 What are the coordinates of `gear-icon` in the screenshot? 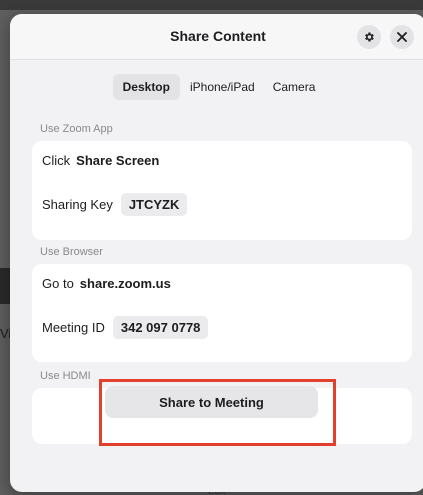 It's located at (369, 37).